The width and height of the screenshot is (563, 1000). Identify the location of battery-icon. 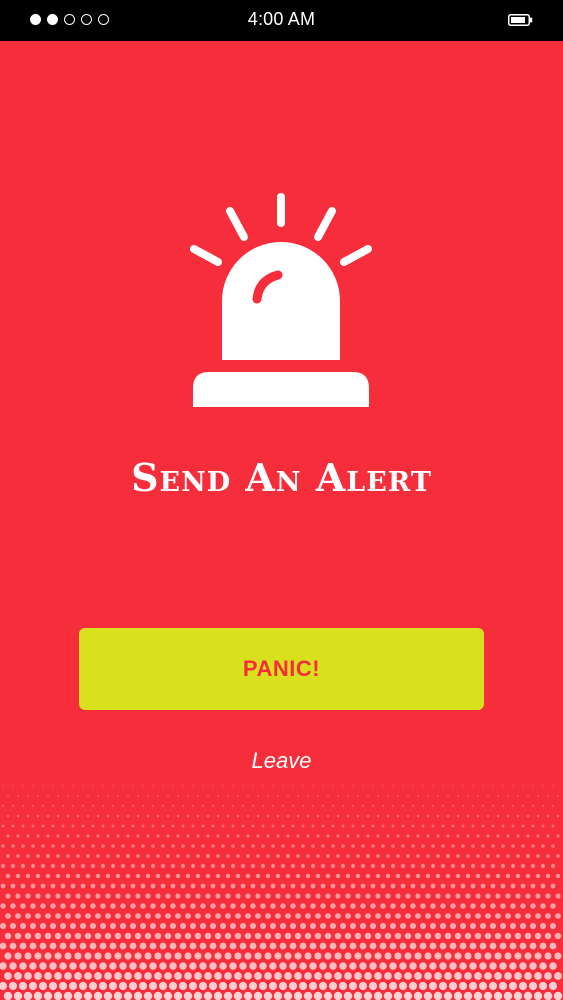
(520, 20).